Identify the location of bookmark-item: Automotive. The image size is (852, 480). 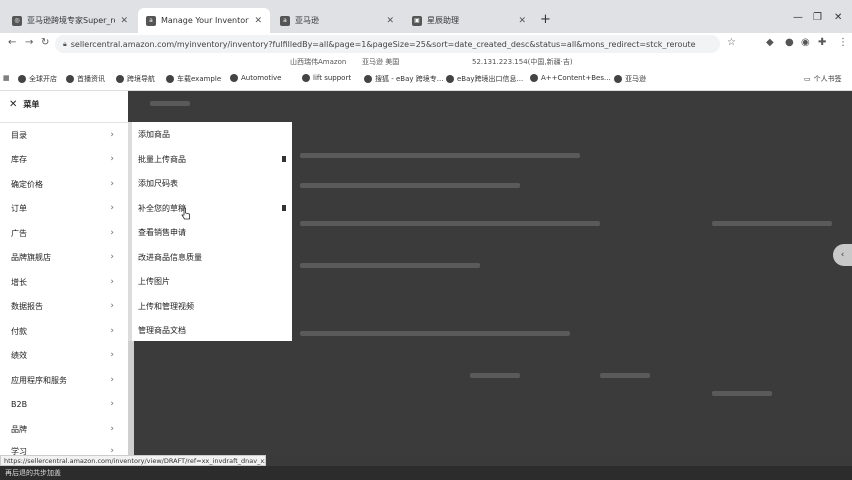
(256, 78).